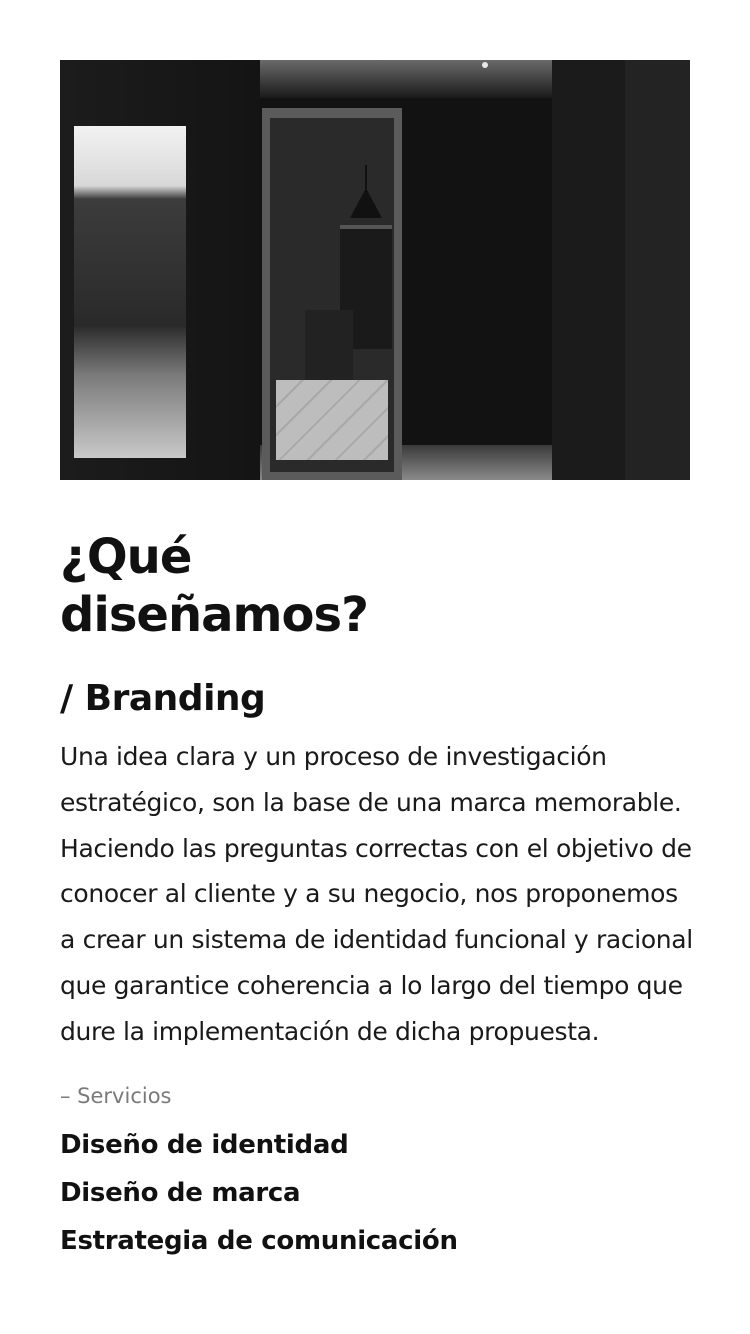 The image size is (750, 1334). Describe the element at coordinates (259, 1240) in the screenshot. I see `service-item: Estrategia de comunicación` at that location.